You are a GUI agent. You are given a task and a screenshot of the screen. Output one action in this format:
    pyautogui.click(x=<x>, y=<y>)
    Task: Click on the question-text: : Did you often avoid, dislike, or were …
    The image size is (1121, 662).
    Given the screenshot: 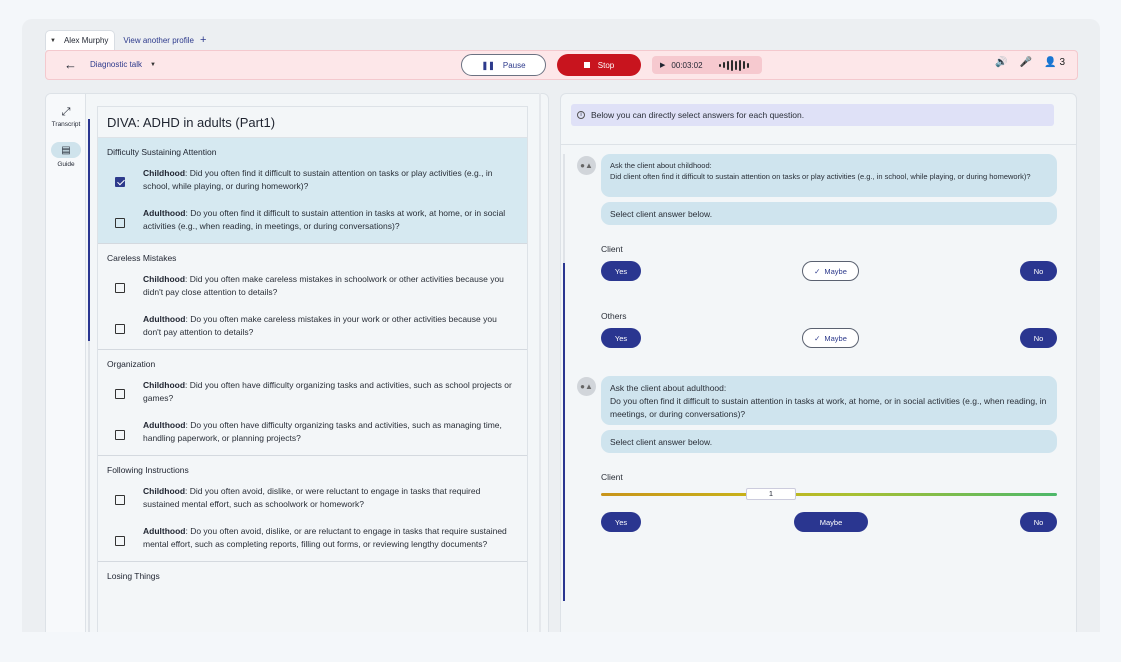 What is the action you would take?
    pyautogui.click(x=312, y=497)
    